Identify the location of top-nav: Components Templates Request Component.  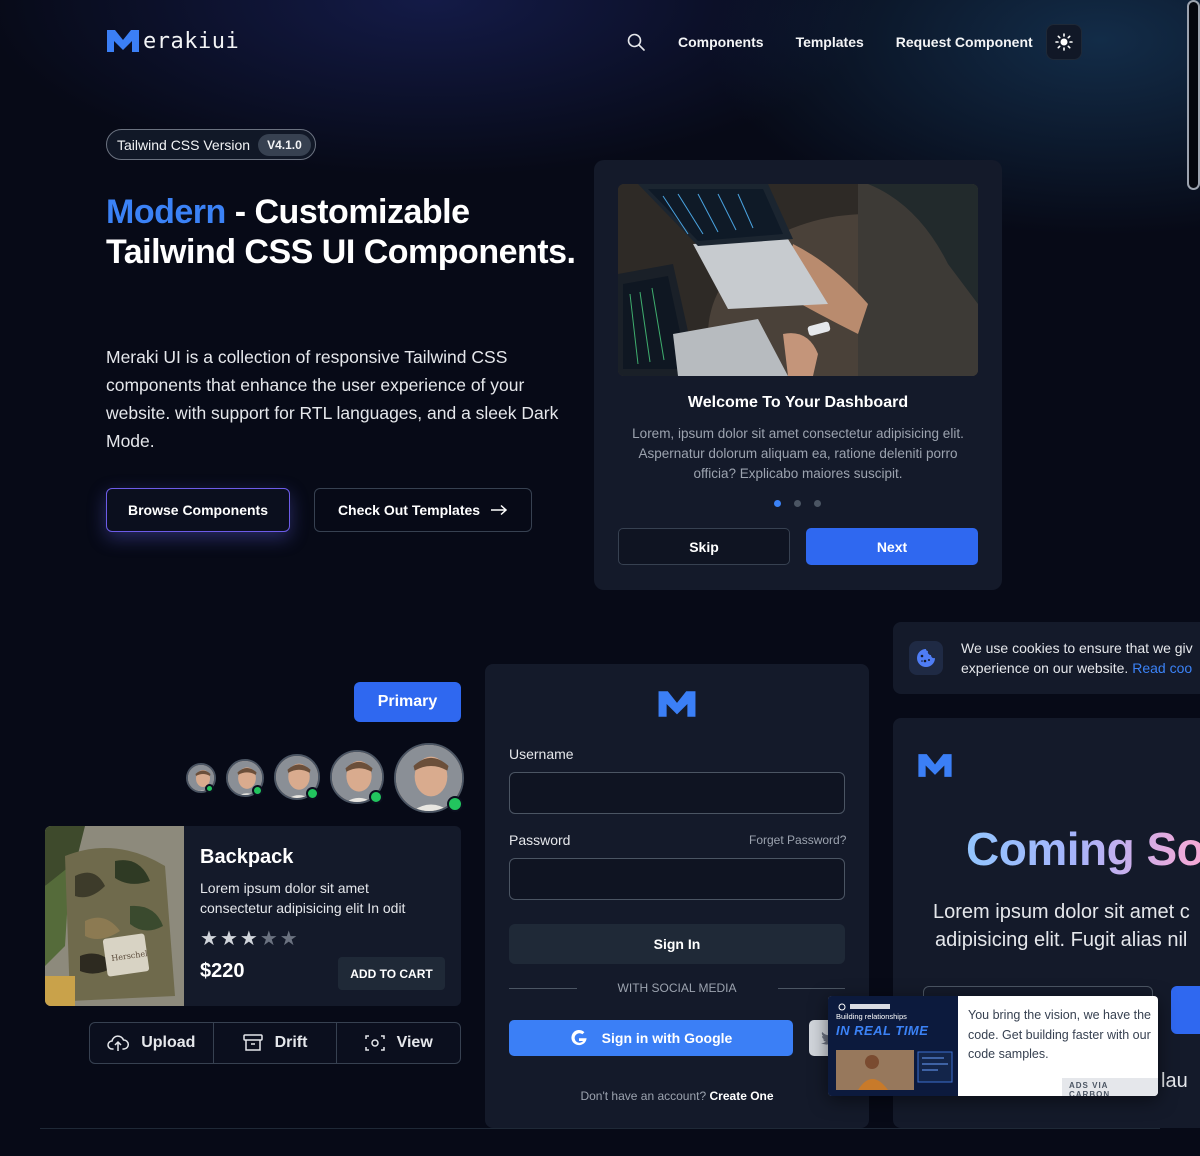
(826, 42).